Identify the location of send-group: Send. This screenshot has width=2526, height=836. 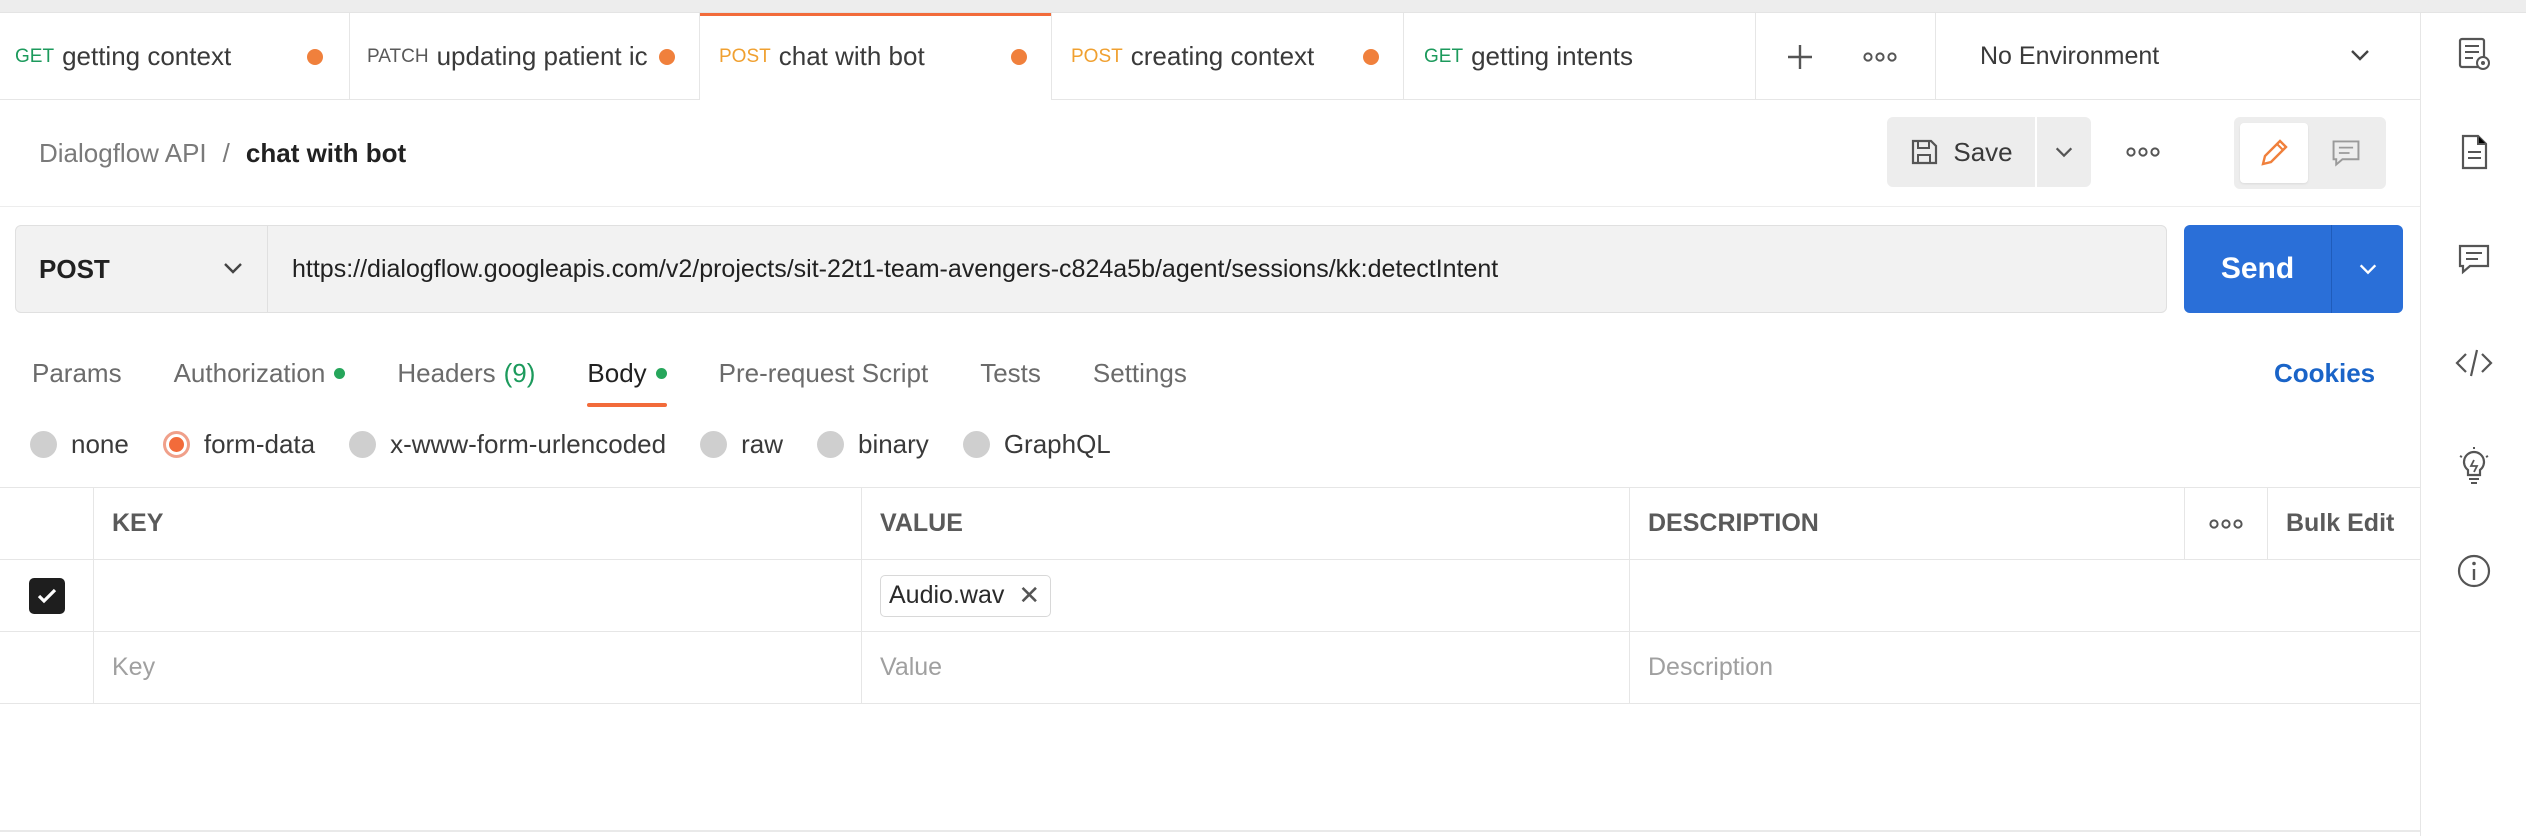
(2293, 269).